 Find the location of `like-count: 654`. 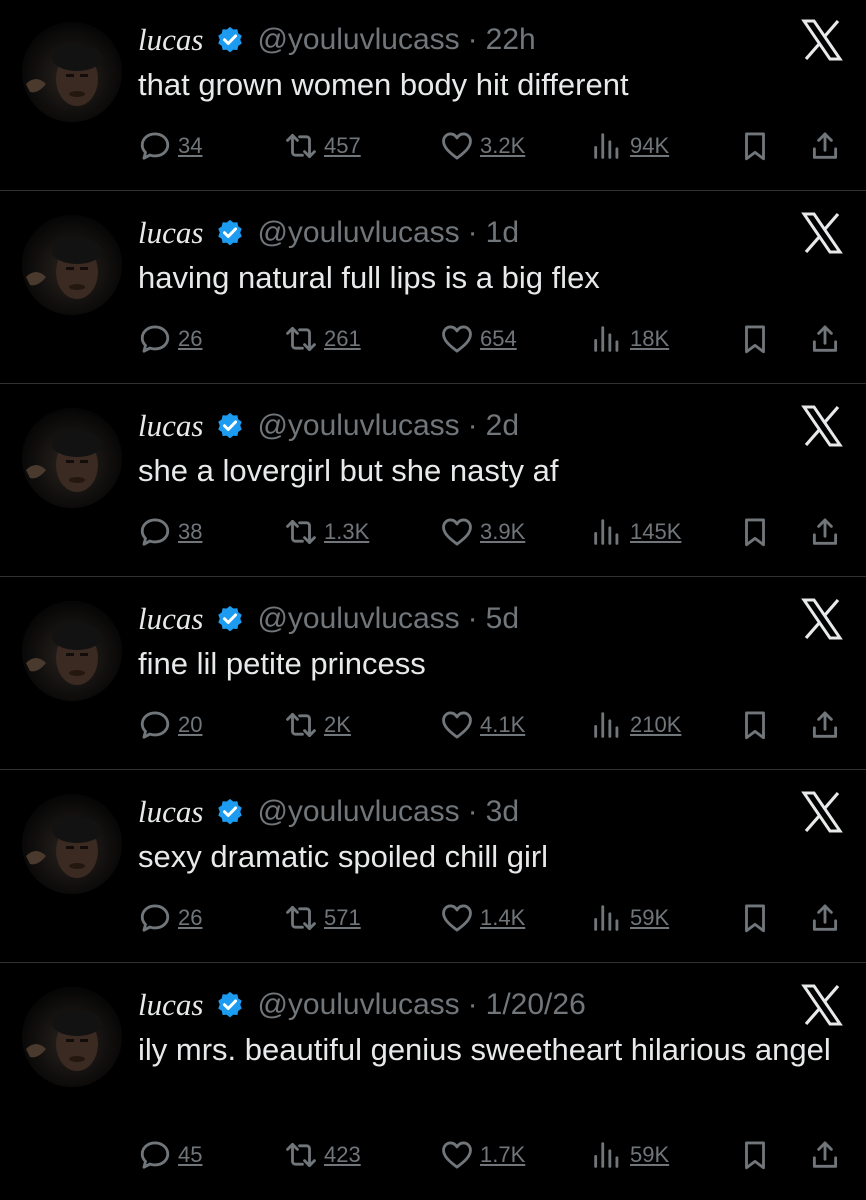

like-count: 654 is located at coordinates (498, 338).